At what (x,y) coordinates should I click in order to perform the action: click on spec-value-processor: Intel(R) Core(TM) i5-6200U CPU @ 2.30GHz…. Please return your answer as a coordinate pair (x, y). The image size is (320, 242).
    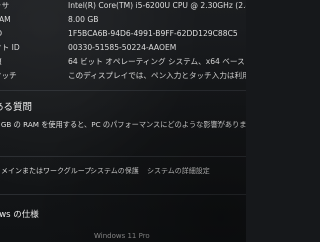
    Looking at the image, I should click on (157, 5).